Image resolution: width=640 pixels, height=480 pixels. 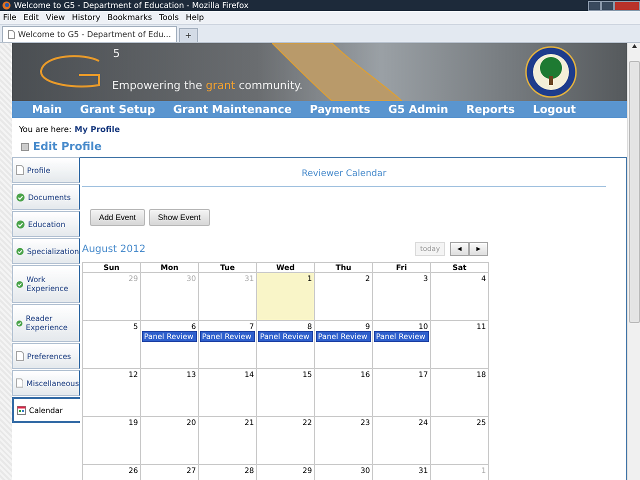 I want to click on maximize-button, so click(x=607, y=5).